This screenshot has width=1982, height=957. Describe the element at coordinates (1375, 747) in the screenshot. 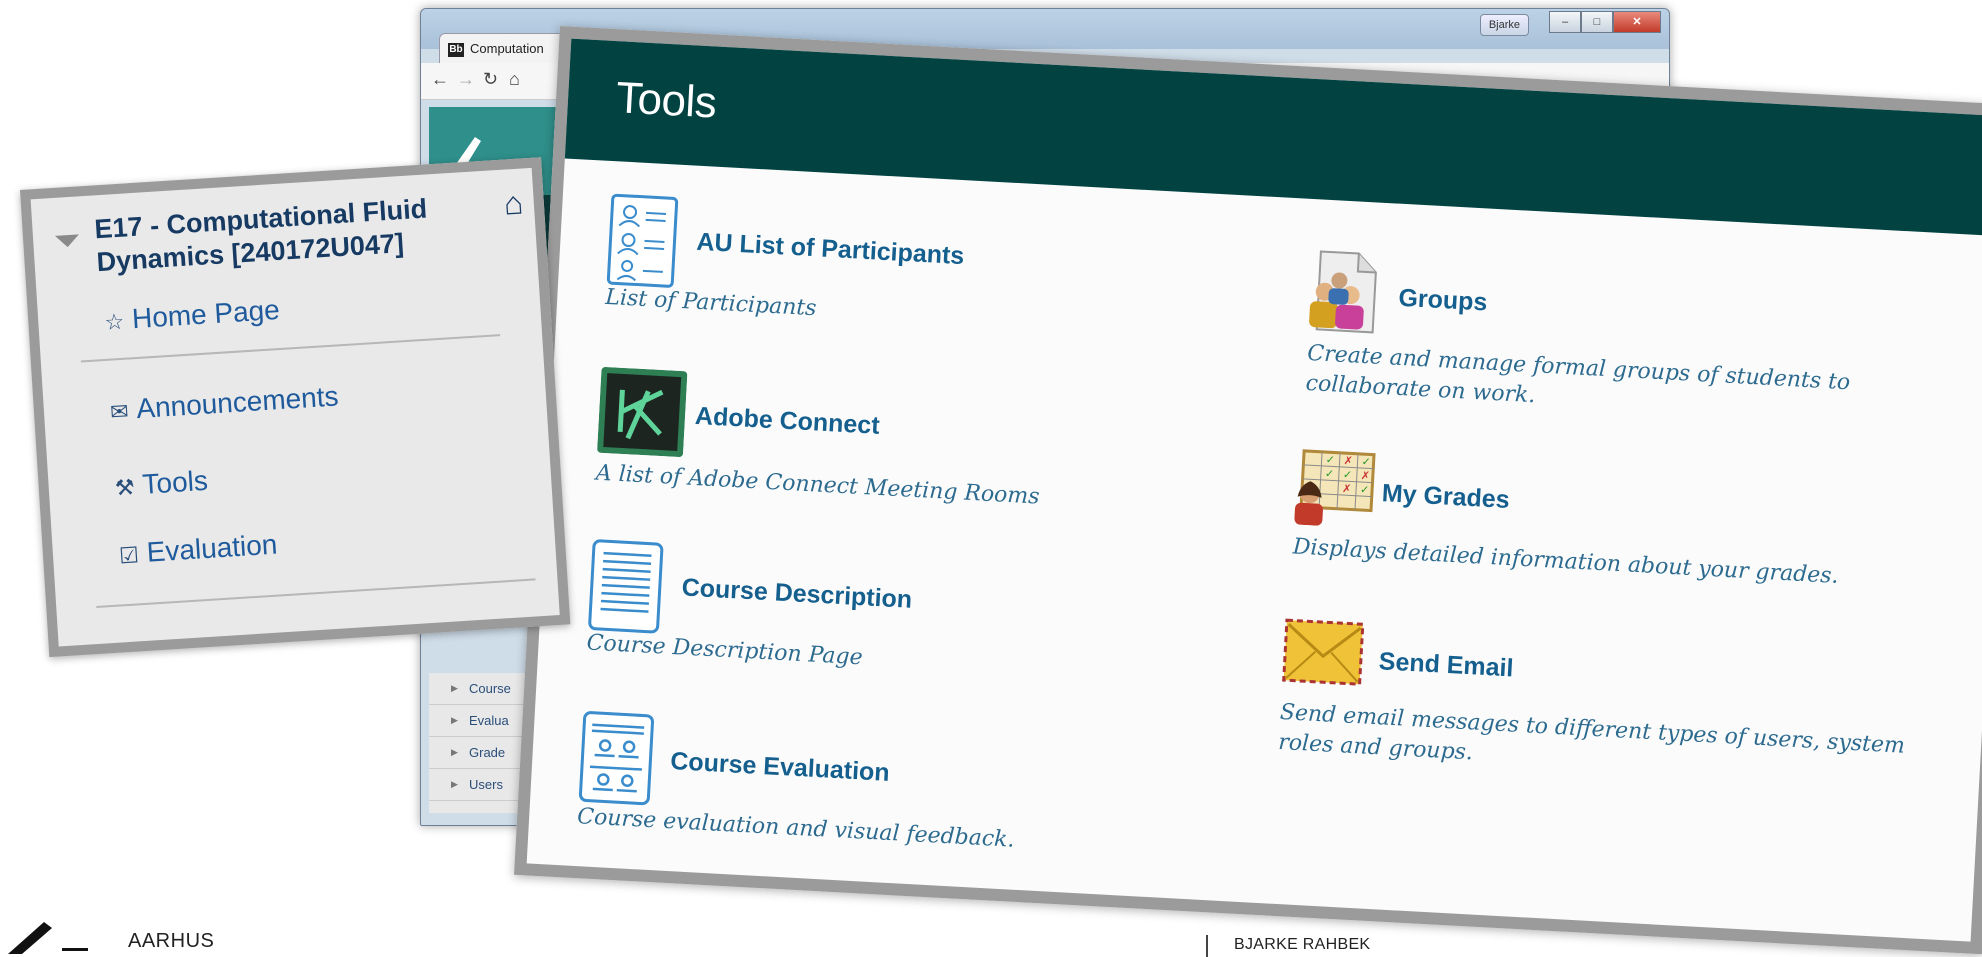

I see `tool-description-line: roles and groups.` at that location.